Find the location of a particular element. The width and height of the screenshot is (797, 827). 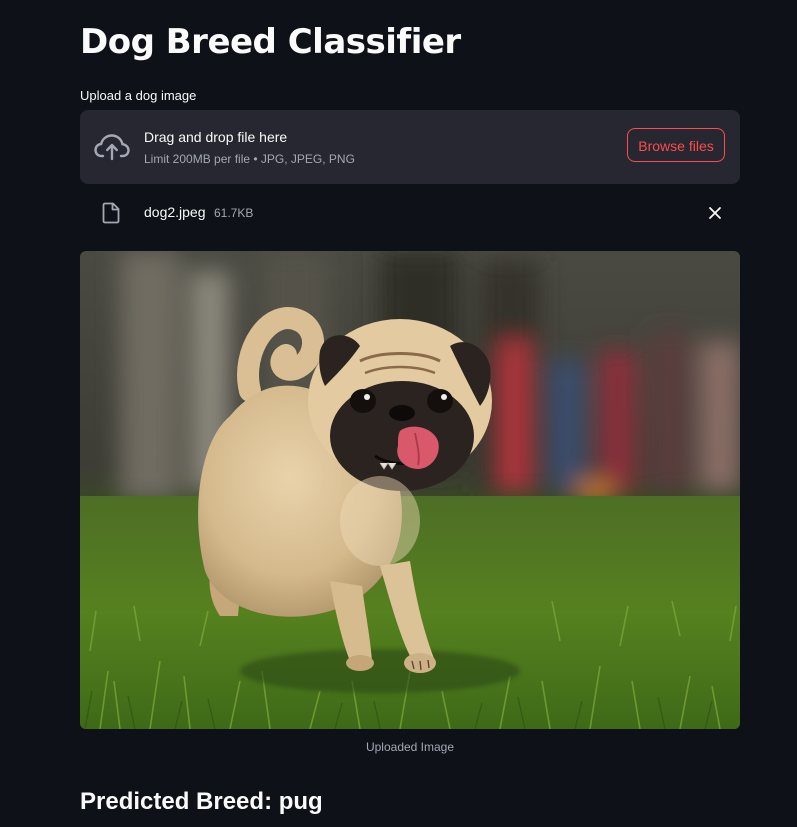

file-size: 61.7KB is located at coordinates (234, 213).